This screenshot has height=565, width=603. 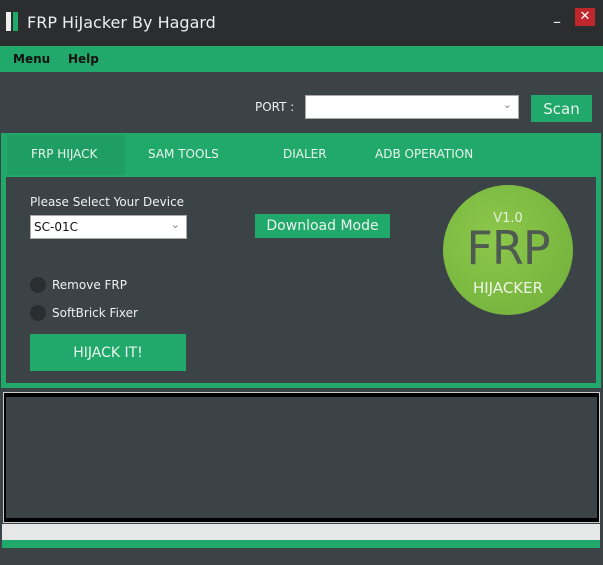 I want to click on logo-frp: FRP, so click(x=508, y=248).